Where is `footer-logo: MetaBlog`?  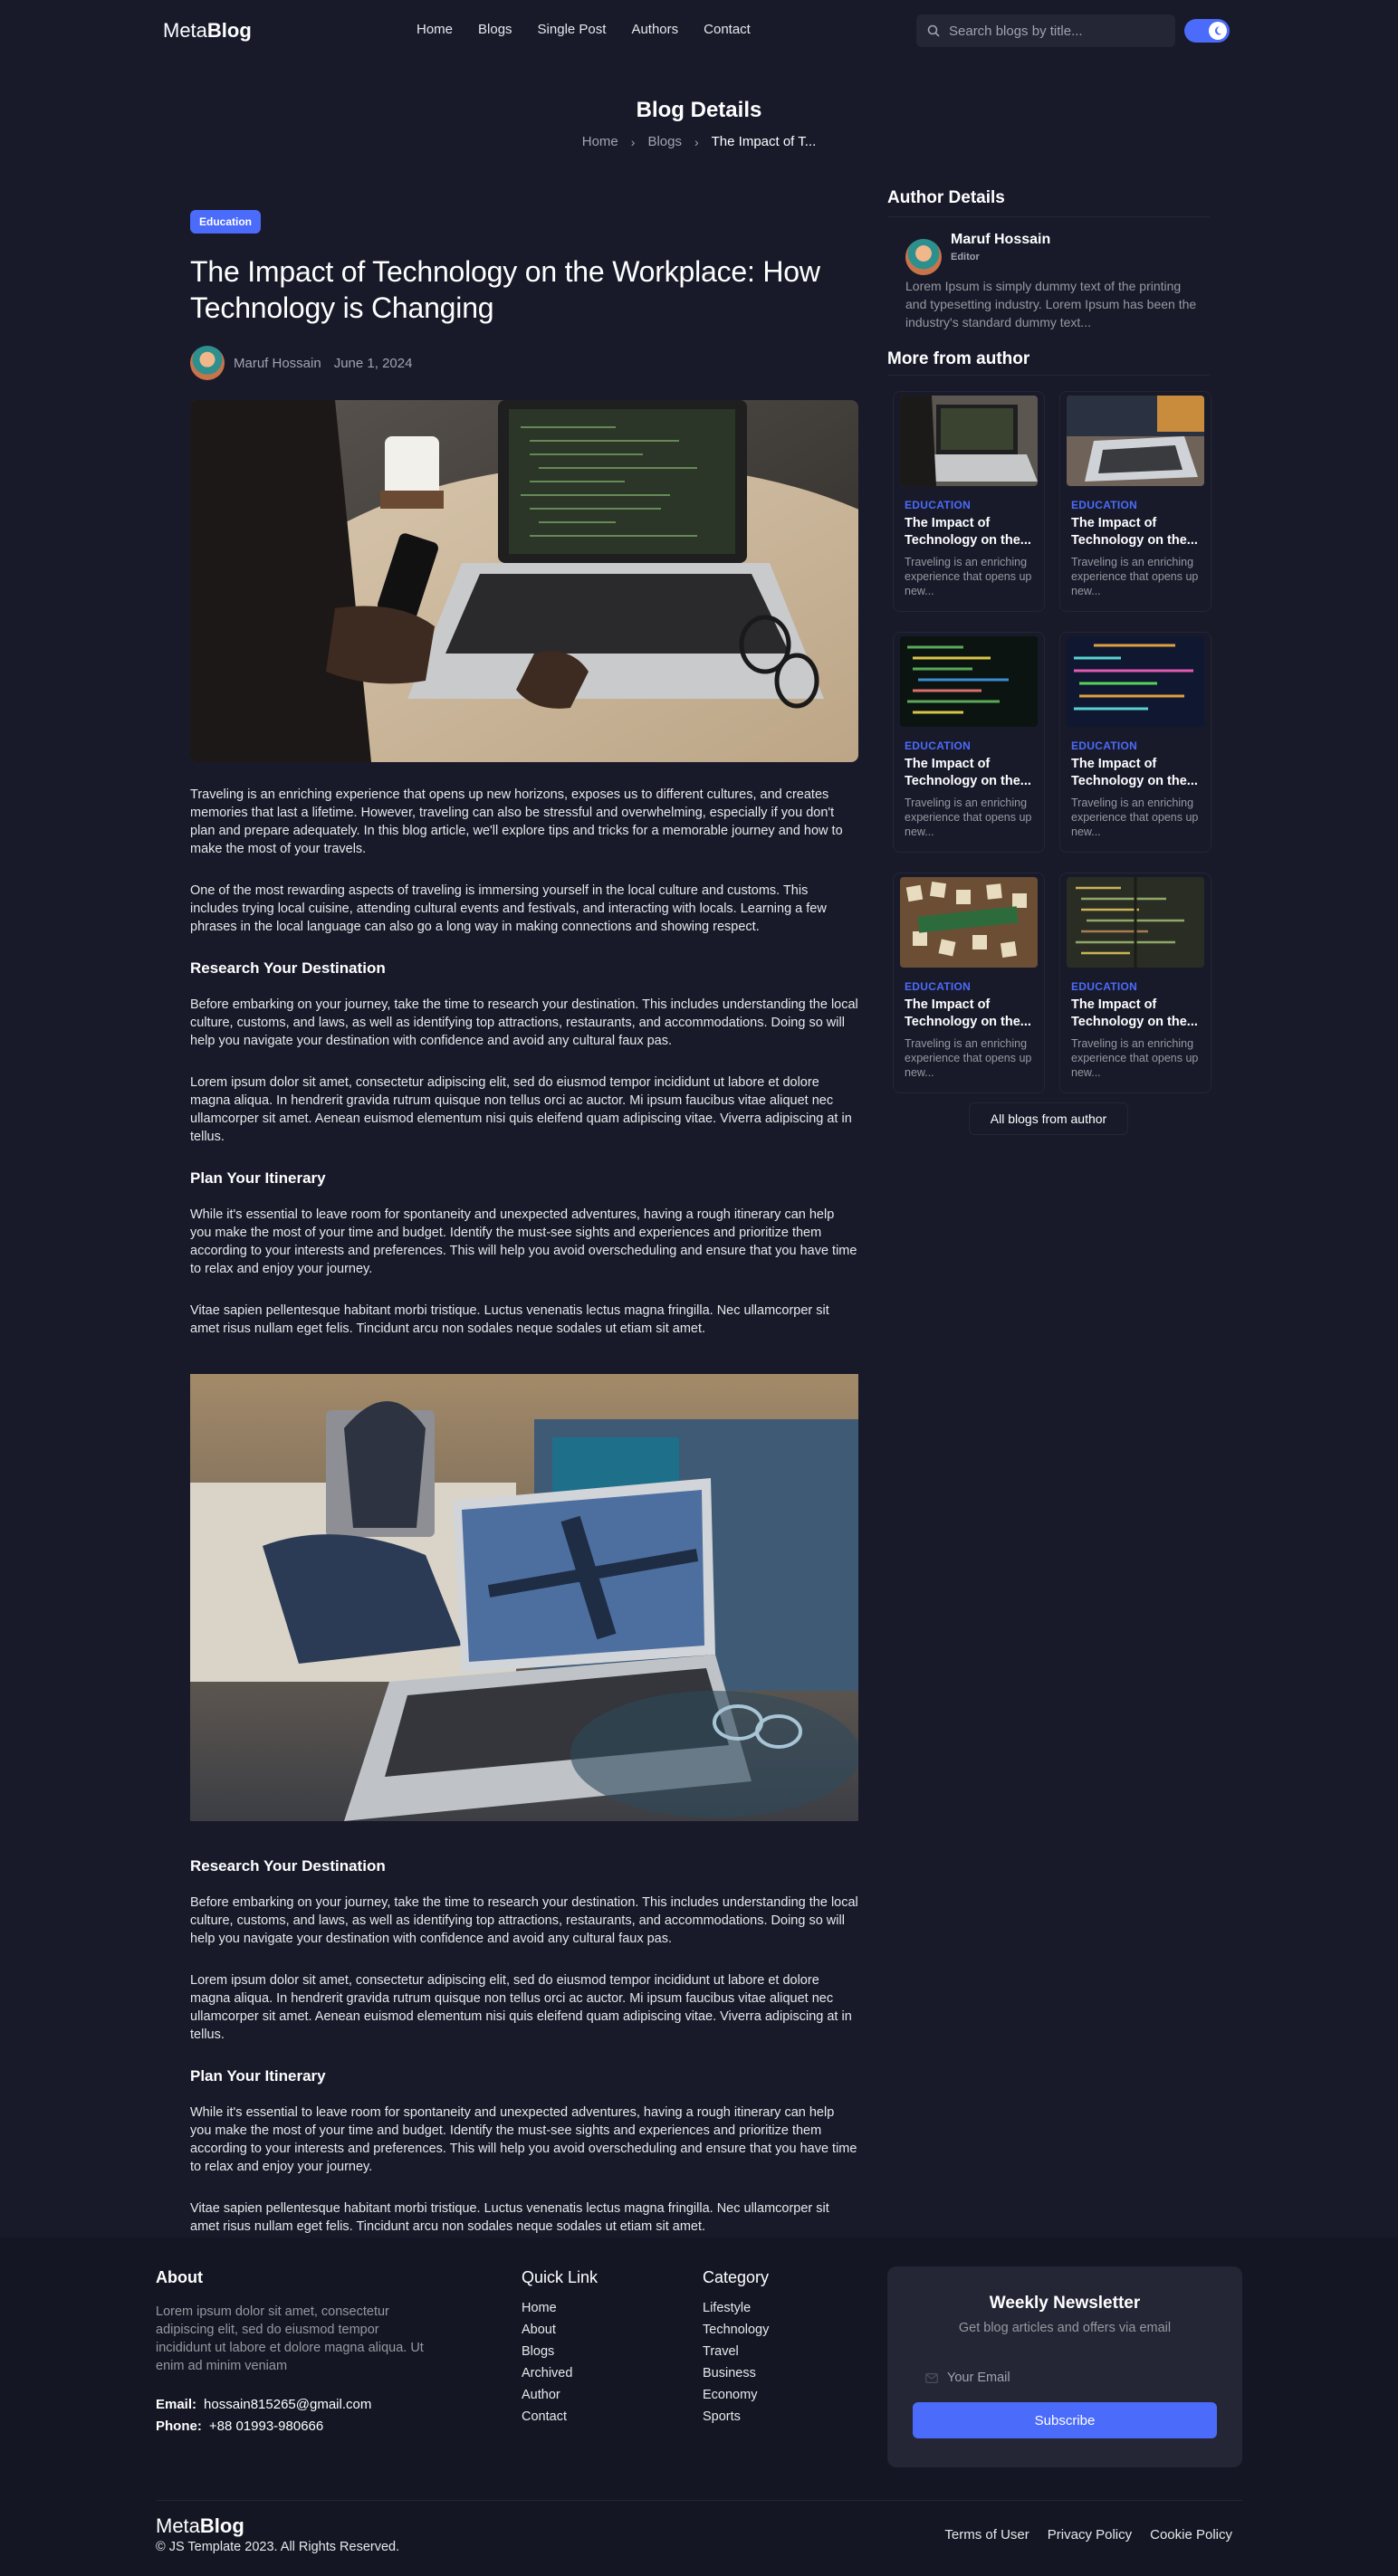
footer-logo: MetaBlog is located at coordinates (200, 2526).